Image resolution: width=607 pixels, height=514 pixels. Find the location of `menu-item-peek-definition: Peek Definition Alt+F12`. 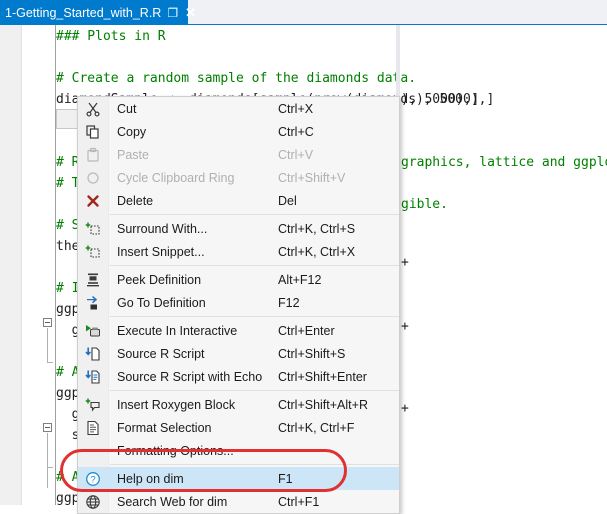

menu-item-peek-definition: Peek Definition Alt+F12 is located at coordinates (238, 279).